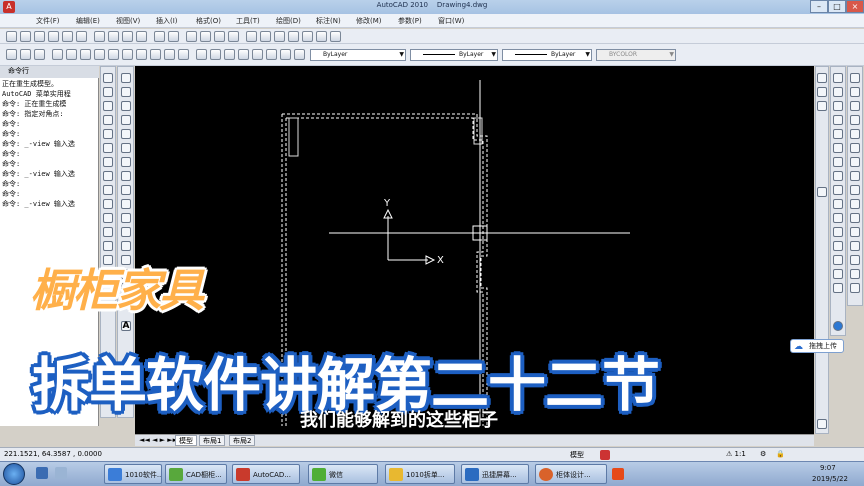  Describe the element at coordinates (127, 36) in the screenshot. I see `paste-icon` at that location.